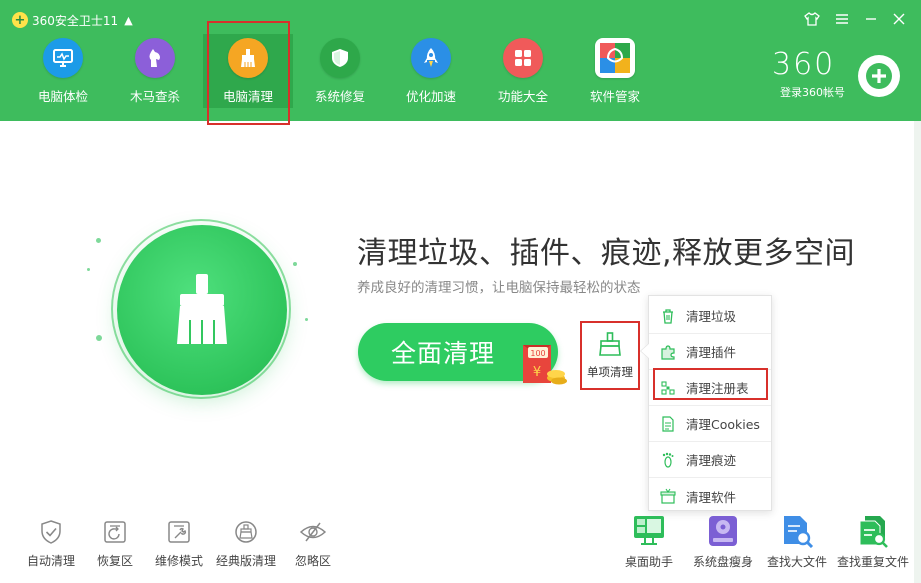 This screenshot has width=921, height=583. I want to click on shield-icon, so click(340, 58).